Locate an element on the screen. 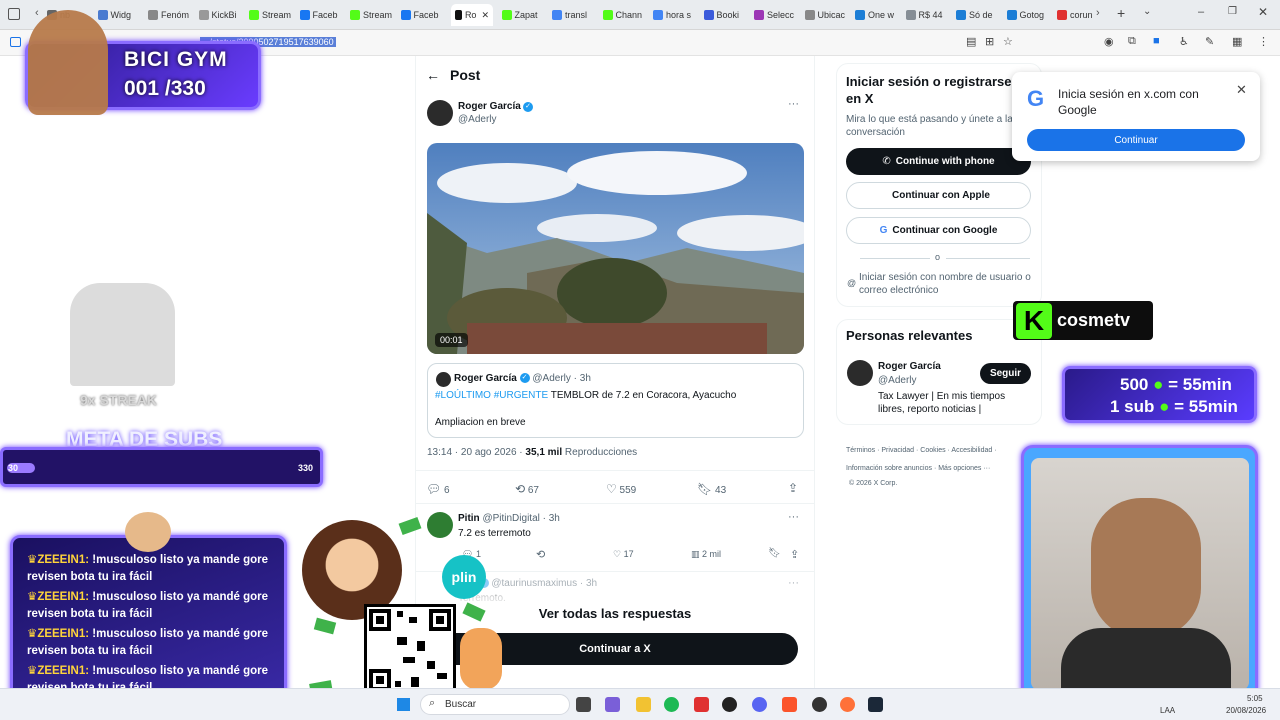 The image size is (1280, 720). continue-with-phone-button: ✆ Continue with phone is located at coordinates (938, 161).